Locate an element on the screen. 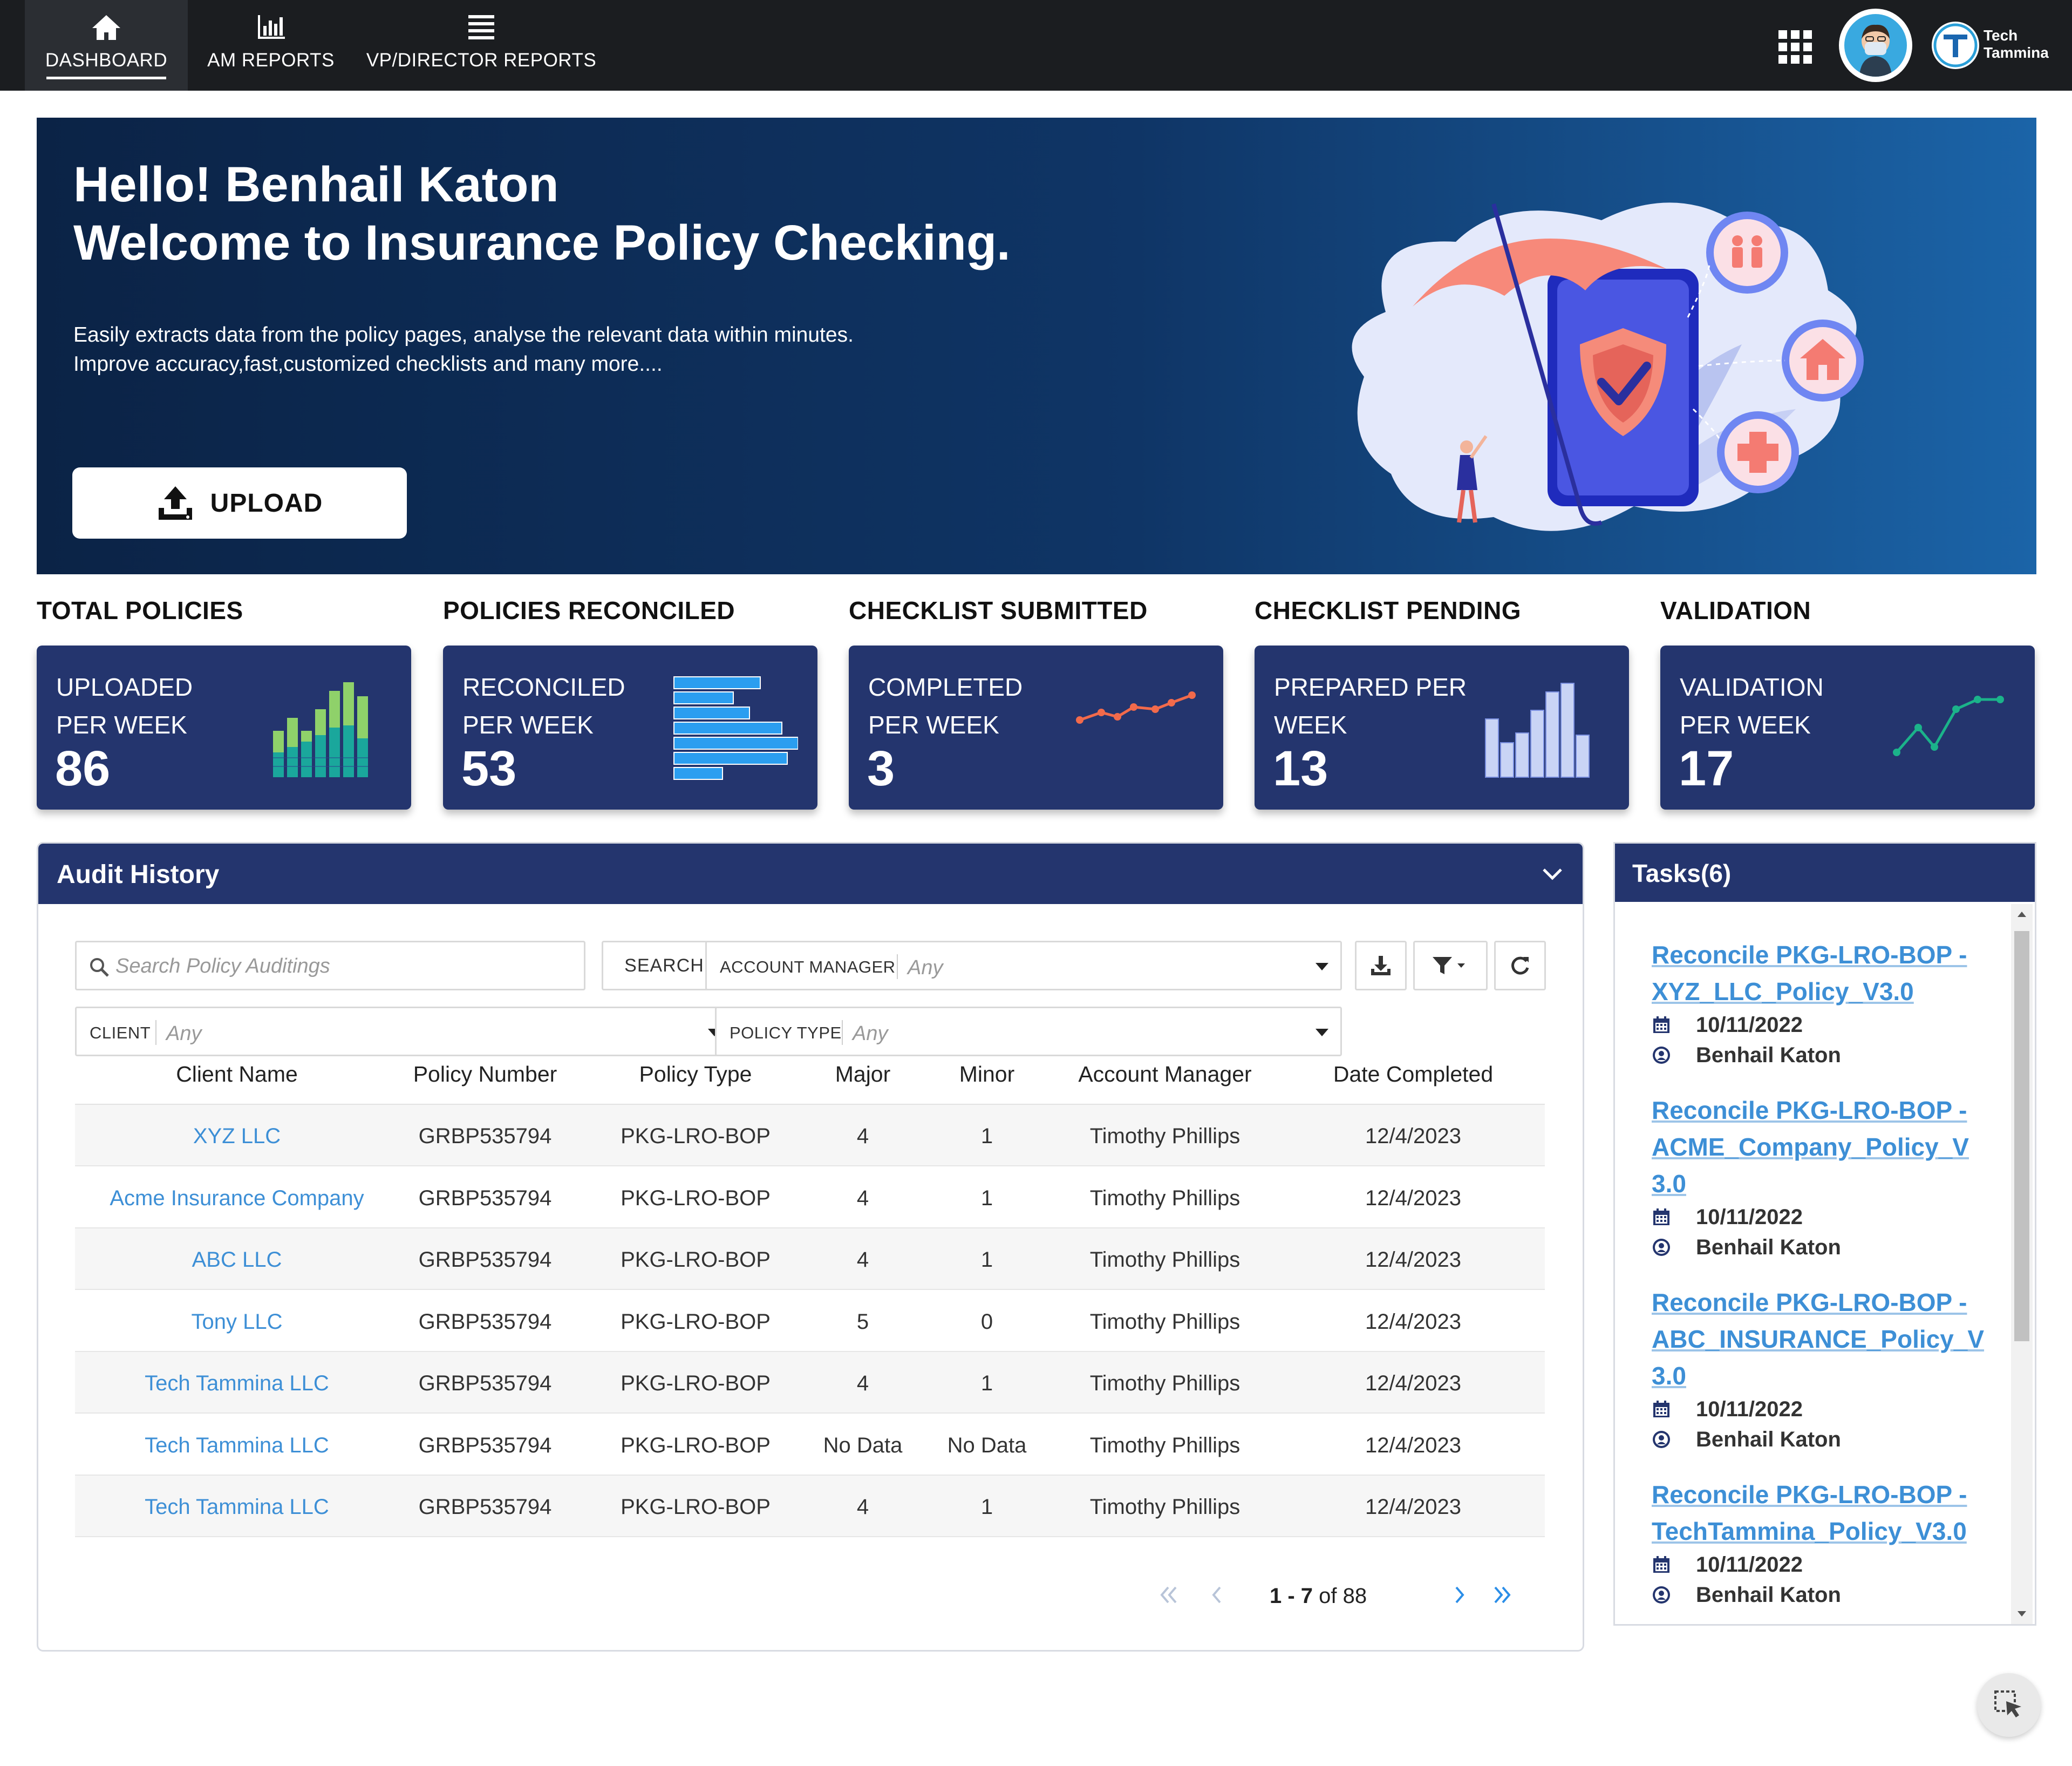  bar-chart-icon is located at coordinates (271, 27).